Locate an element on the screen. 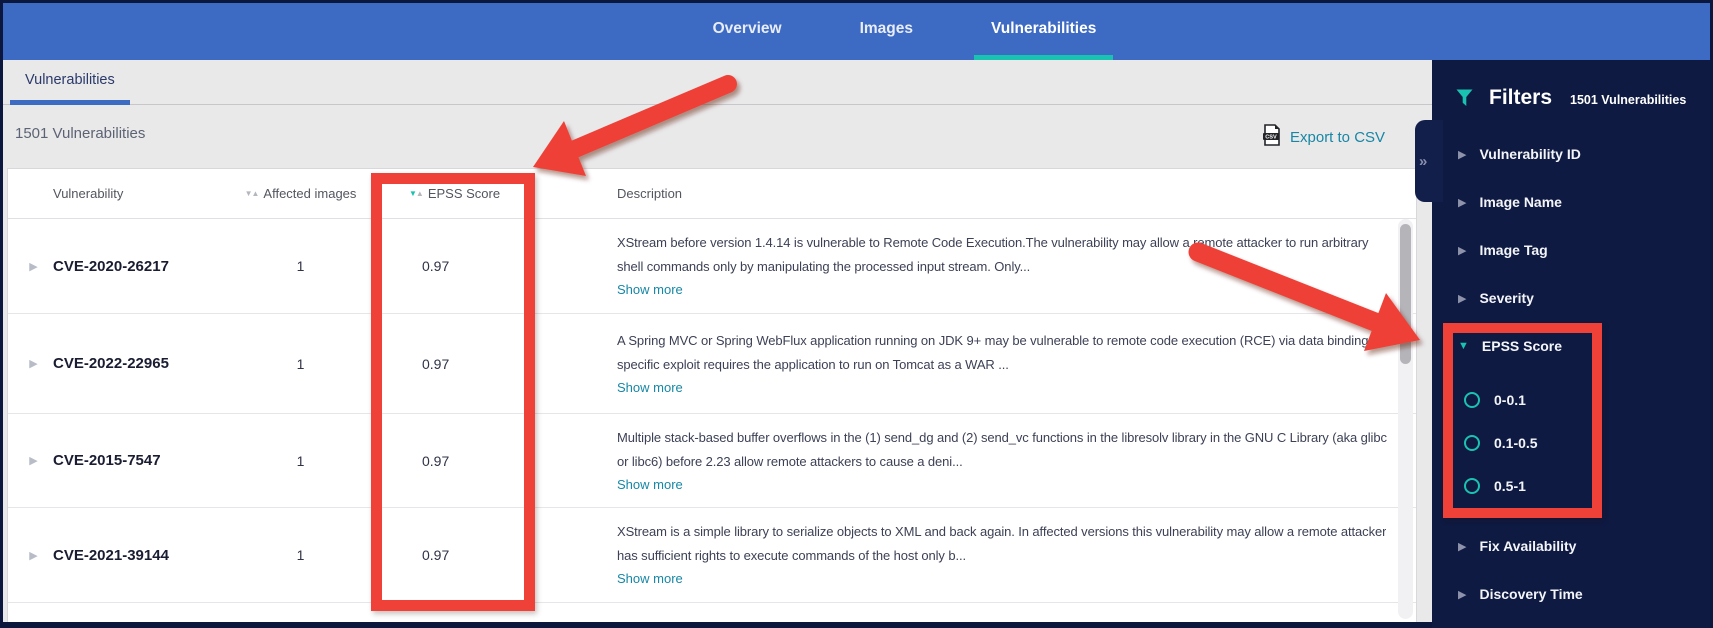 Image resolution: width=1713 pixels, height=628 pixels. subtab-strip: Vulnerabilities is located at coordinates (717, 82).